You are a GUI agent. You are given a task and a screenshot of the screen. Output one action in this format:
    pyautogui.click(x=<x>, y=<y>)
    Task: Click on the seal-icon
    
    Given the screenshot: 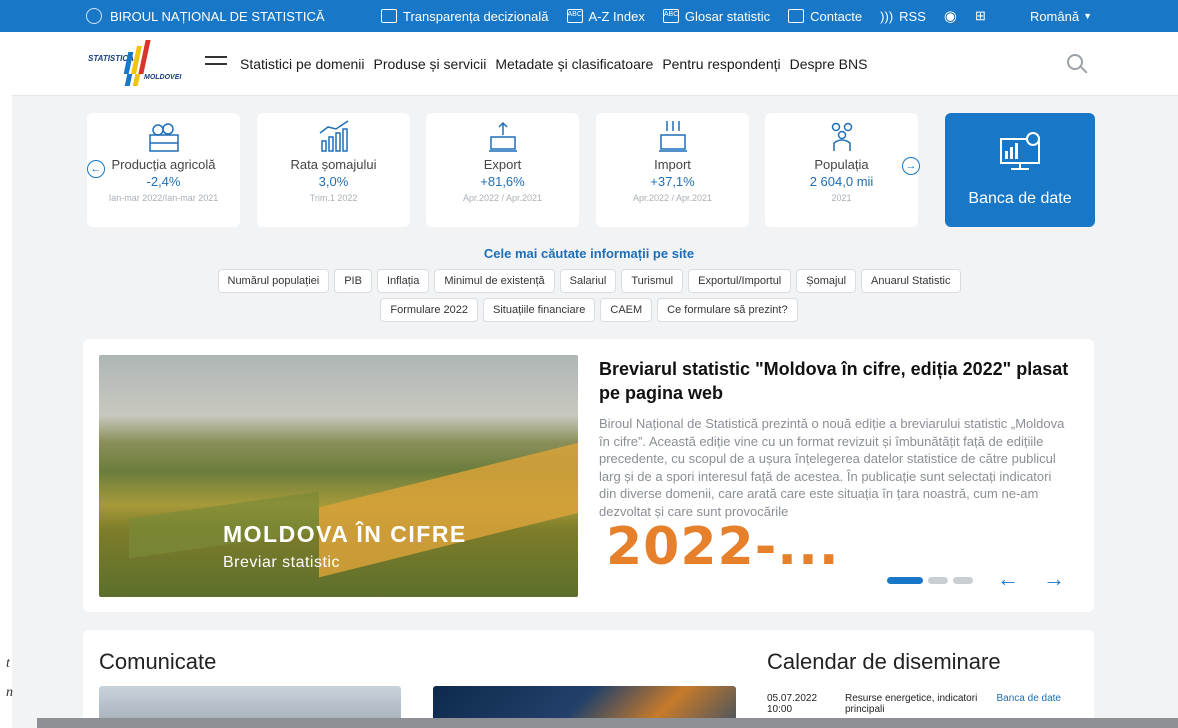 What is the action you would take?
    pyautogui.click(x=94, y=16)
    